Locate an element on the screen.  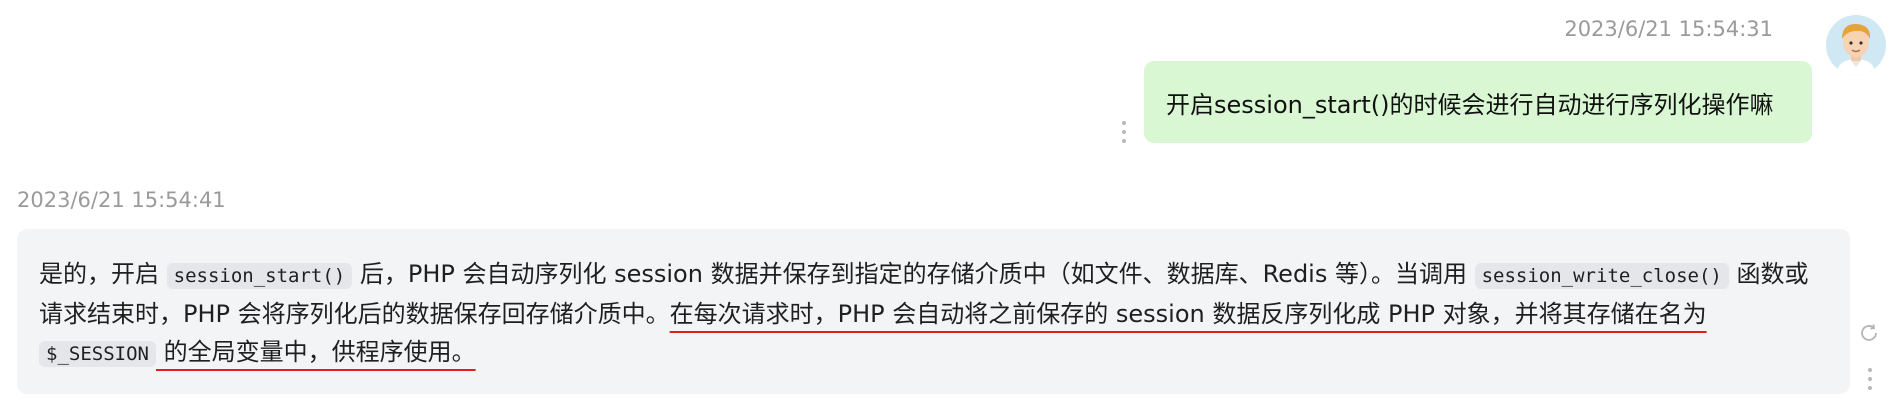
answer-text-1: 是的，开启 is located at coordinates (103, 274).